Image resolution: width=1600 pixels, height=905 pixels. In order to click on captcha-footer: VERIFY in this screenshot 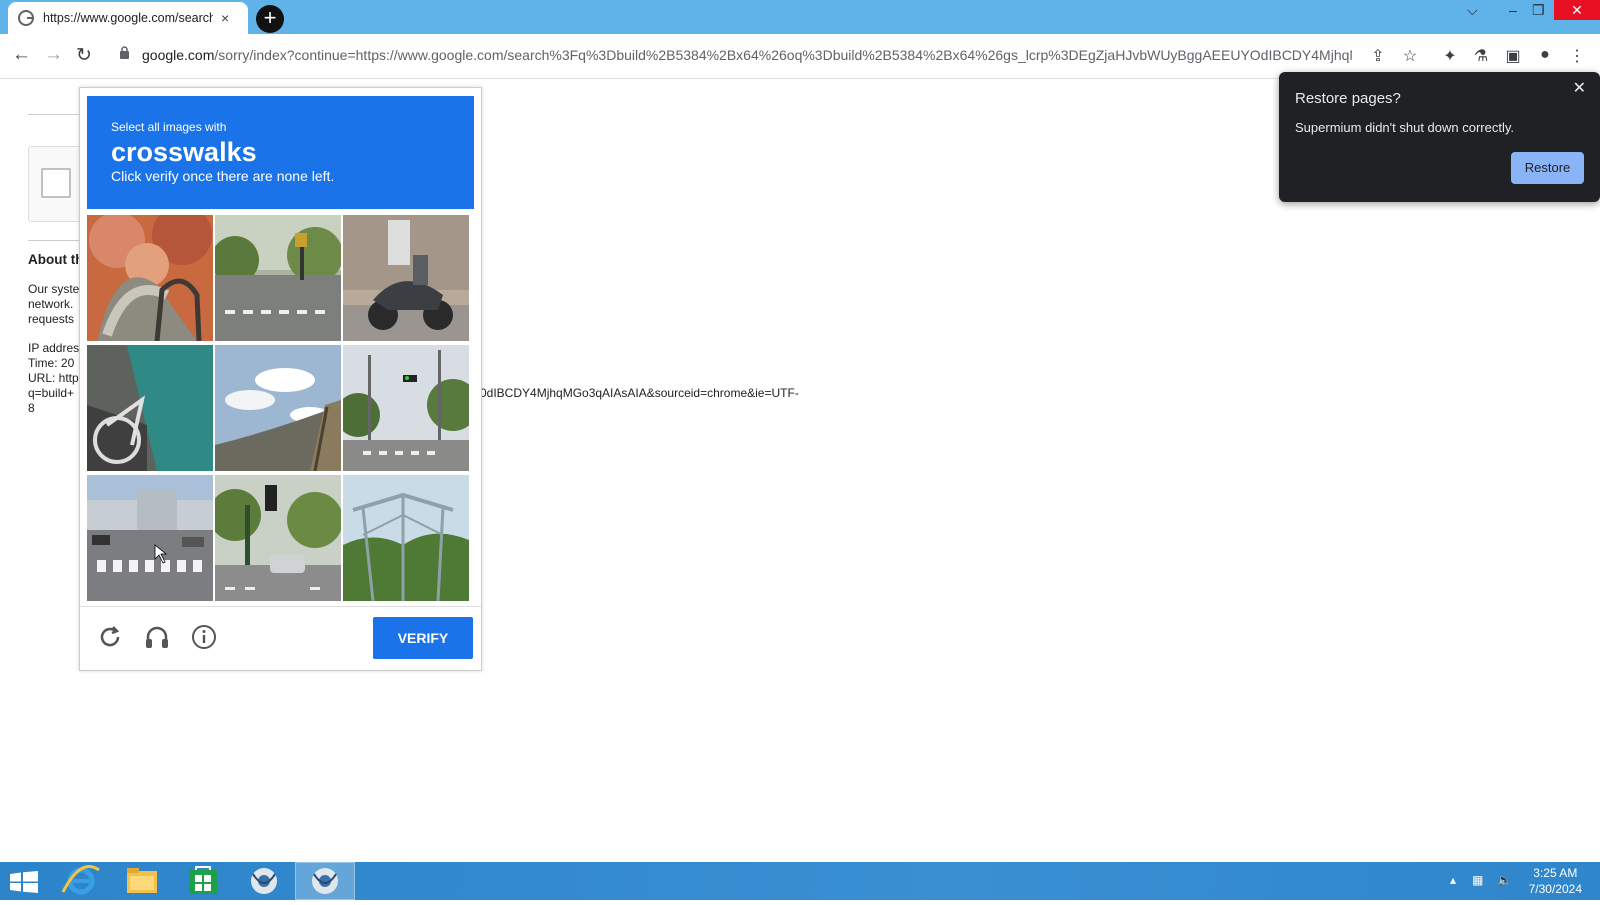, I will do `click(280, 638)`.